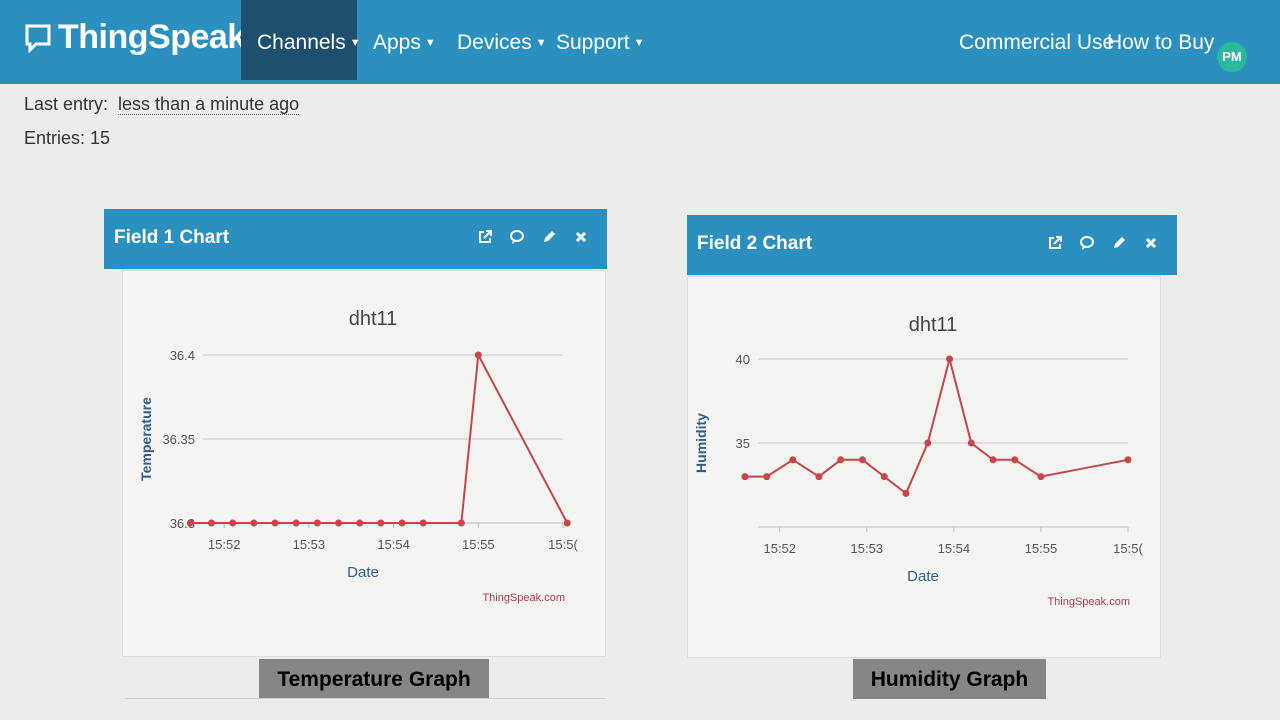 The image size is (1280, 720). What do you see at coordinates (38, 38) in the screenshot?
I see `chat-bubble-icon` at bounding box center [38, 38].